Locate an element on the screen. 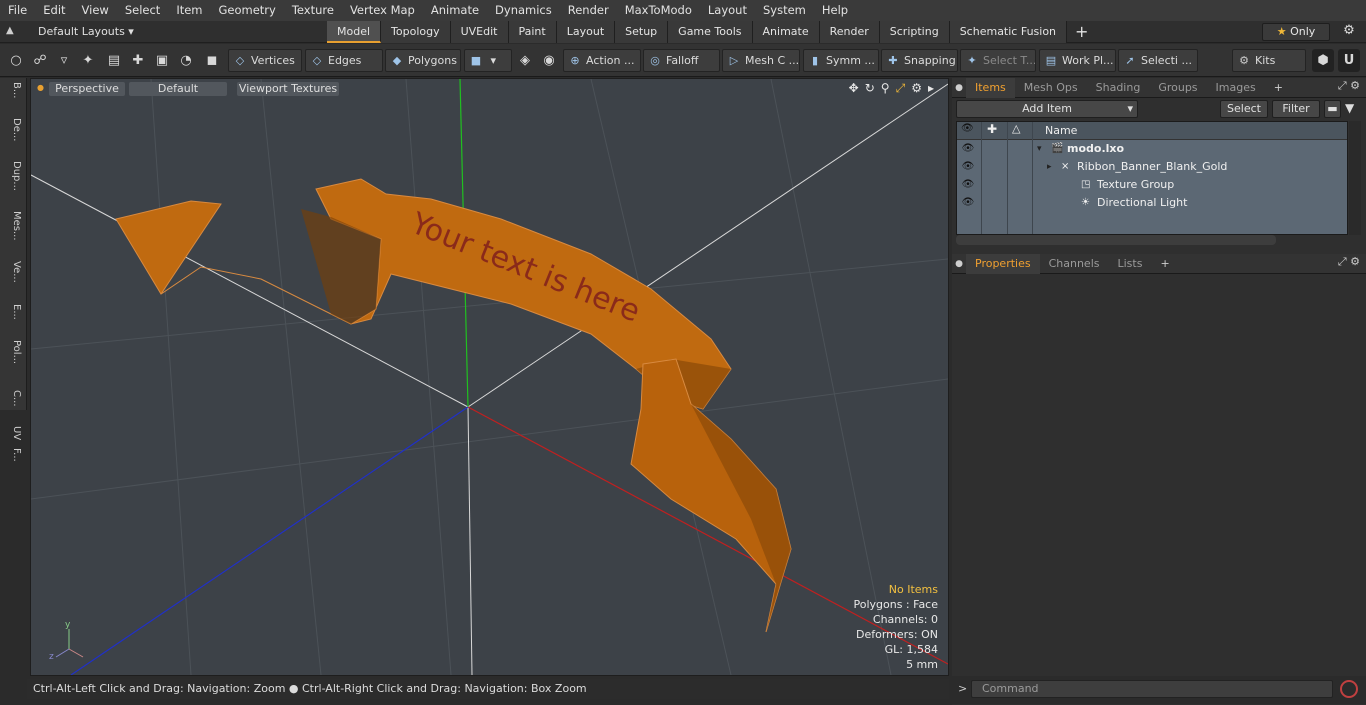 Image resolution: width=1366 pixels, height=705 pixels. transform-icon: ✚ is located at coordinates (138, 60).